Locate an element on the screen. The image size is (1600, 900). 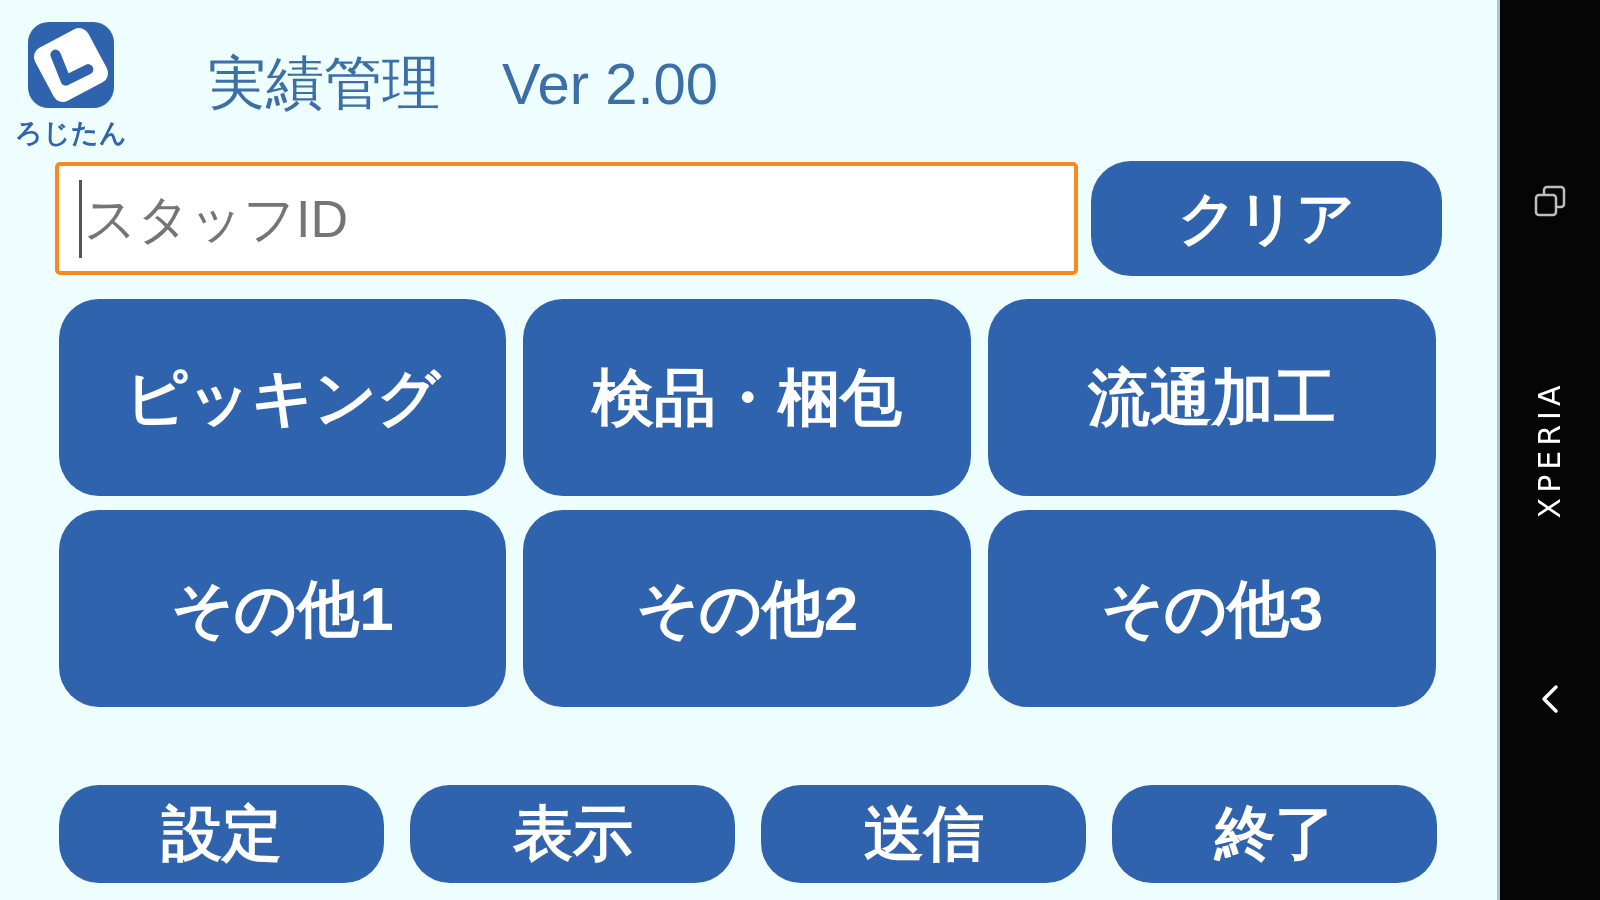
staff-id-field: スタッフID is located at coordinates (566, 218).